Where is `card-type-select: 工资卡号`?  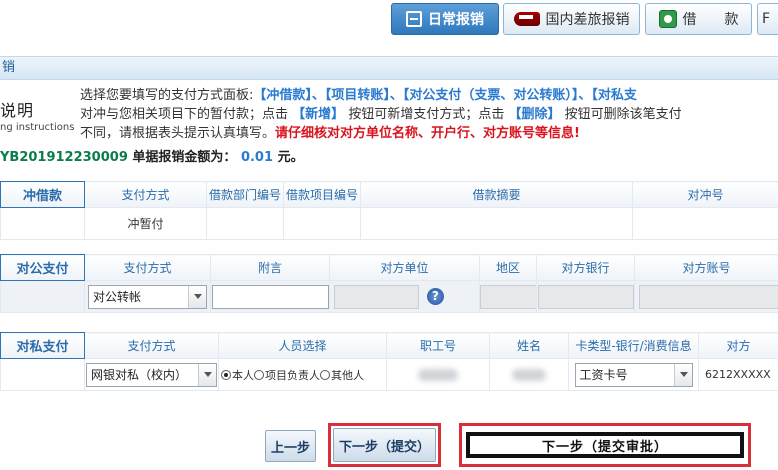 card-type-select: 工资卡号 is located at coordinates (633, 374).